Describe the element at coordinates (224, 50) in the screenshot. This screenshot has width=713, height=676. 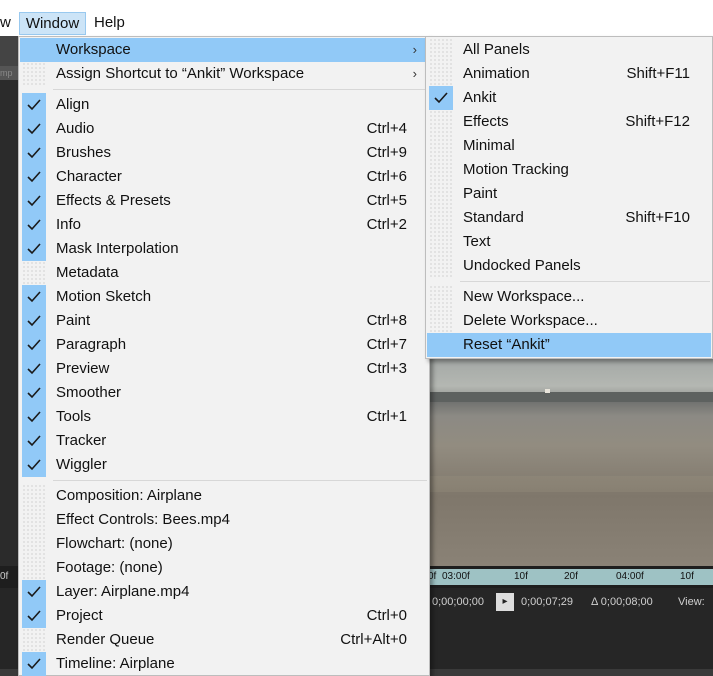
I see `menu-item-workspace: Workspace ›` at that location.